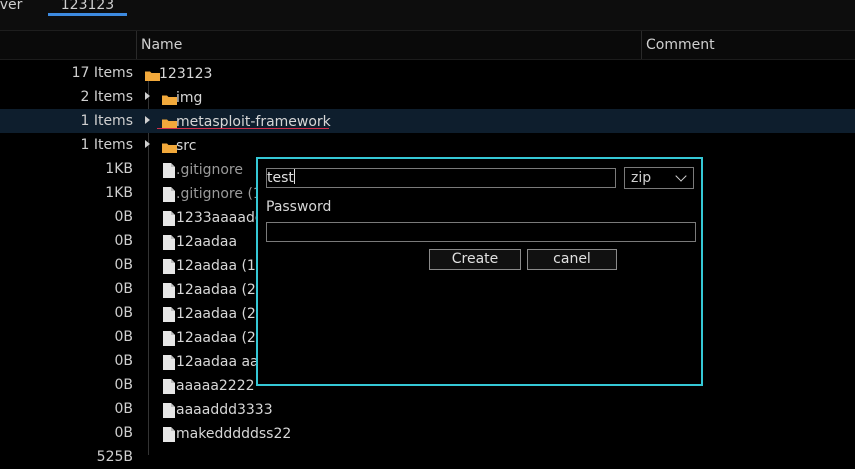 This screenshot has width=855, height=469. I want to click on cancel-button: canel, so click(572, 259).